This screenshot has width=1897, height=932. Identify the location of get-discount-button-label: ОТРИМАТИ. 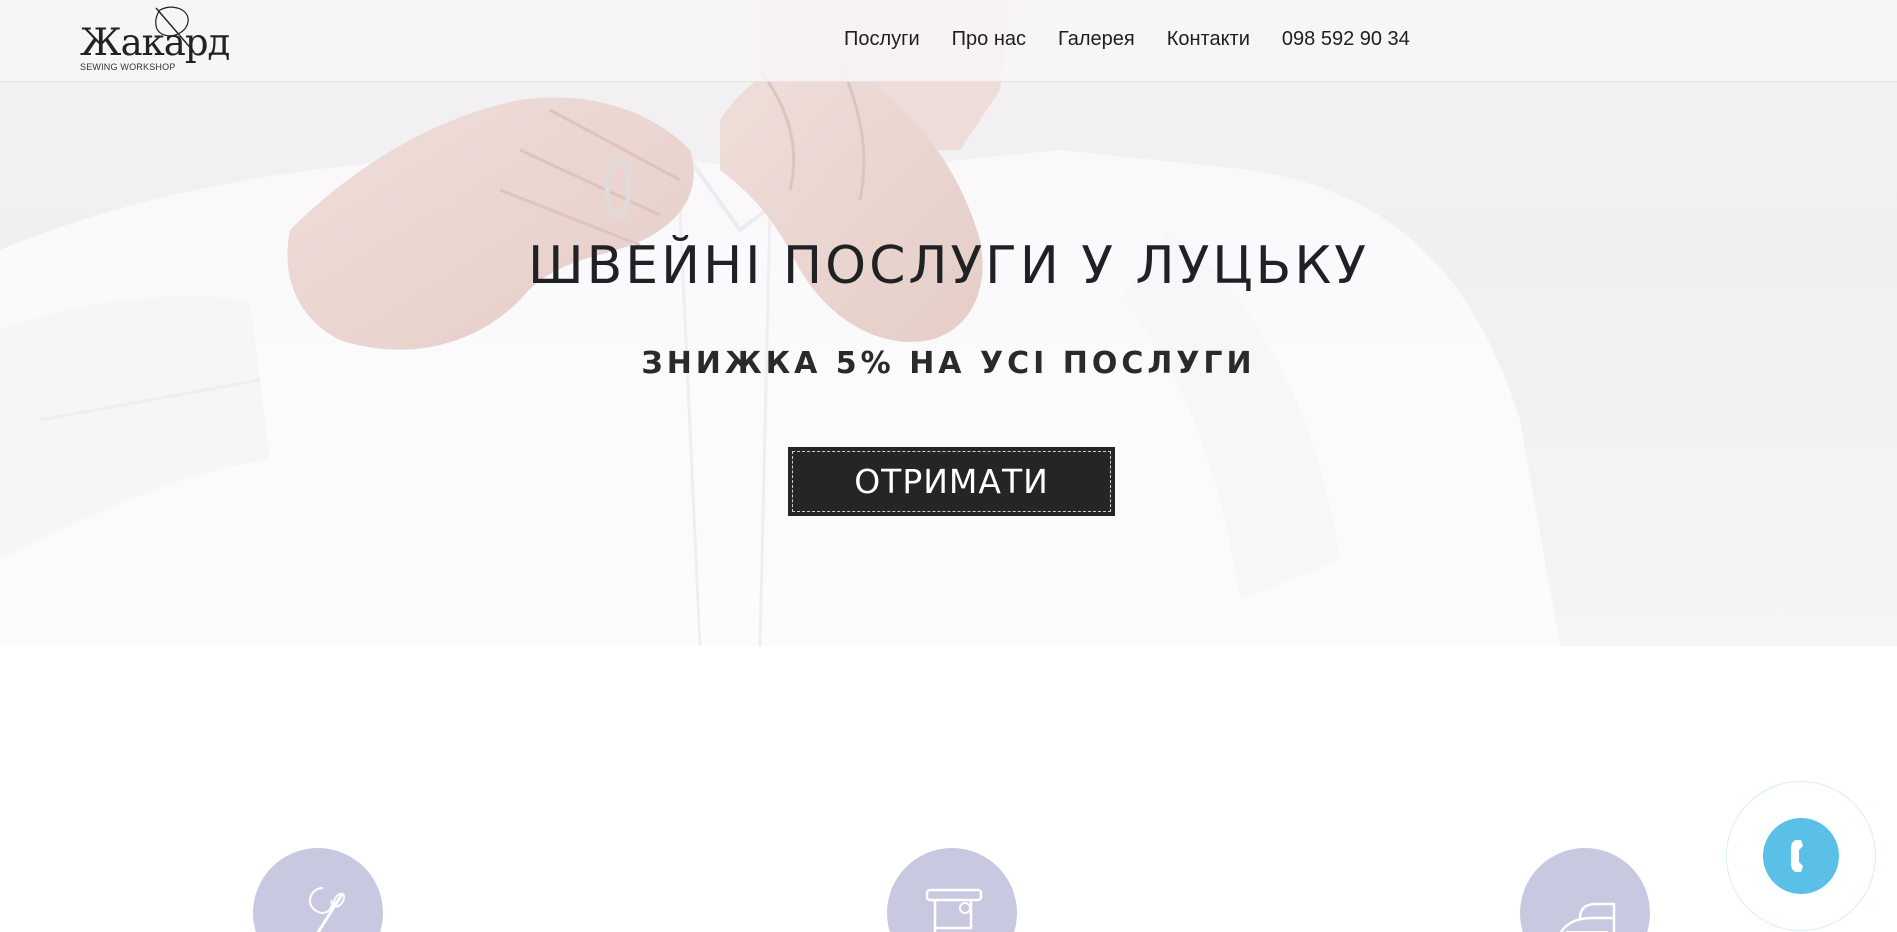
(951, 481).